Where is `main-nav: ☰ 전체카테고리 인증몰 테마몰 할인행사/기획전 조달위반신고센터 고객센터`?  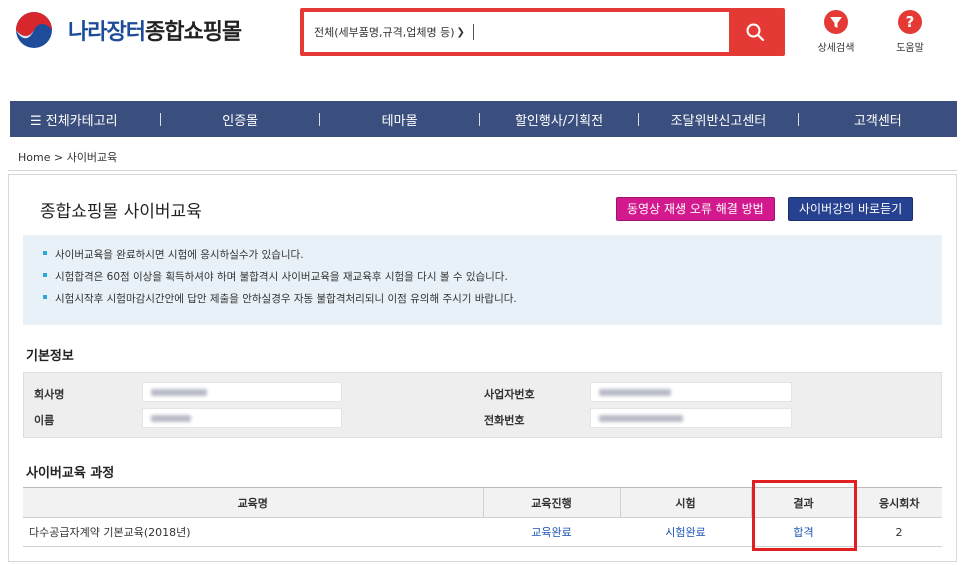 main-nav: ☰ 전체카테고리 인증몰 테마몰 할인행사/기획전 조달위반신고센터 고객센터 is located at coordinates (483, 119).